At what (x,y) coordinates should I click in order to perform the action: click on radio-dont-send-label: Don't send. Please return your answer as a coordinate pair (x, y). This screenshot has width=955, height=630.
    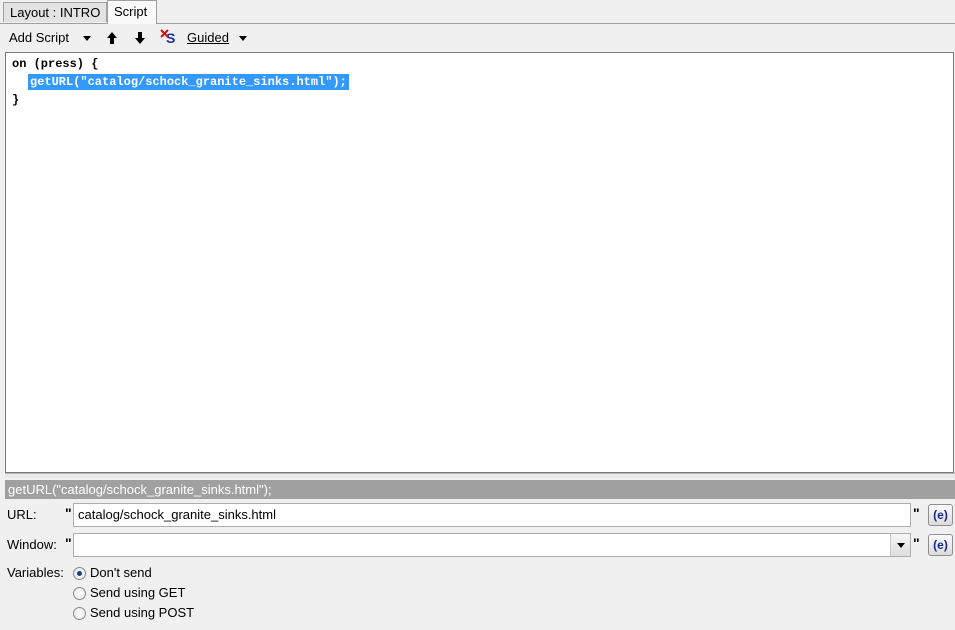
    Looking at the image, I should click on (121, 573).